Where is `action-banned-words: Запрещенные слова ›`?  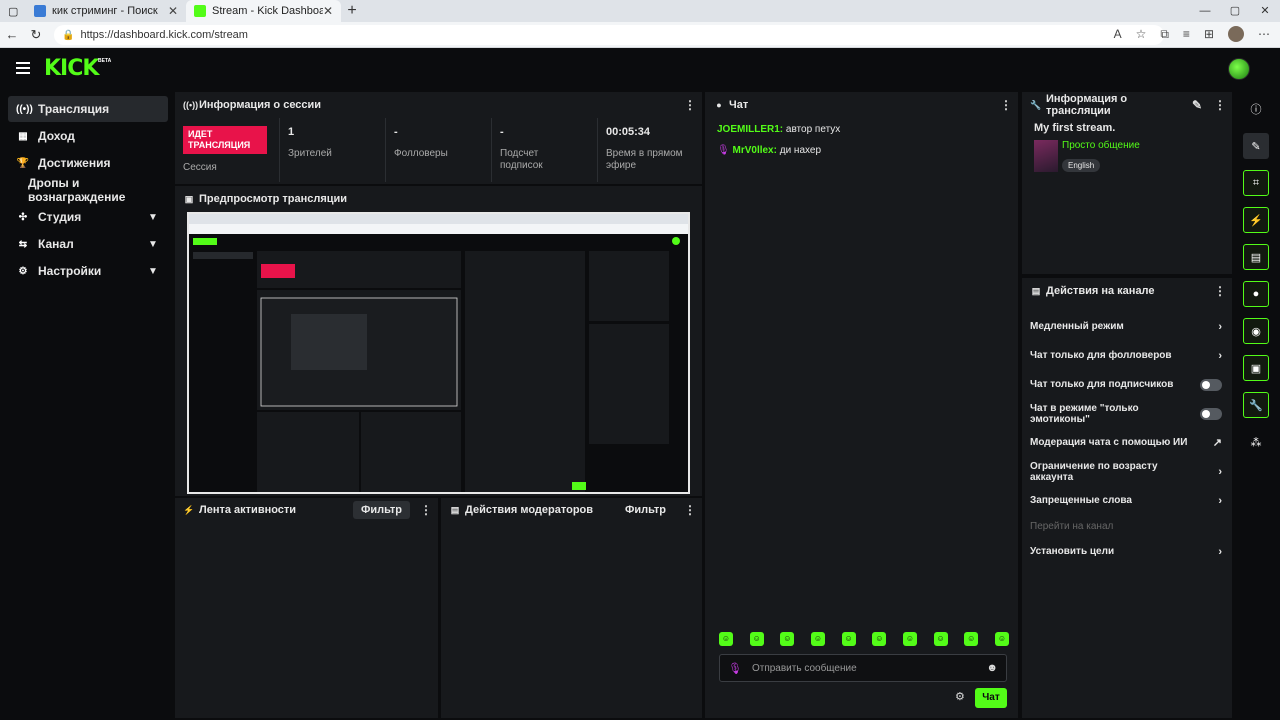 action-banned-words: Запрещенные слова › is located at coordinates (1127, 500).